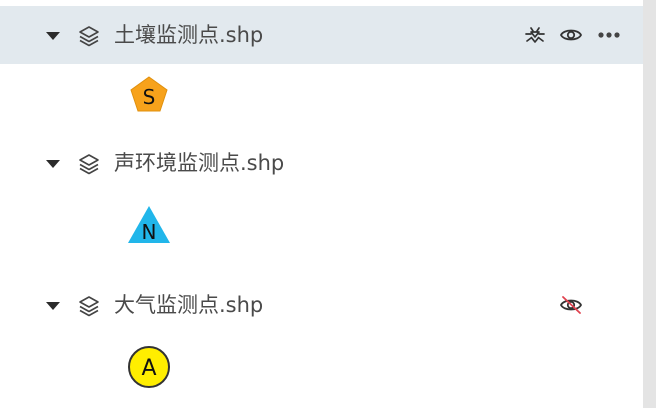 The image size is (656, 408). Describe the element at coordinates (199, 163) in the screenshot. I see `layer-name: 声环境监测点.shp` at that location.